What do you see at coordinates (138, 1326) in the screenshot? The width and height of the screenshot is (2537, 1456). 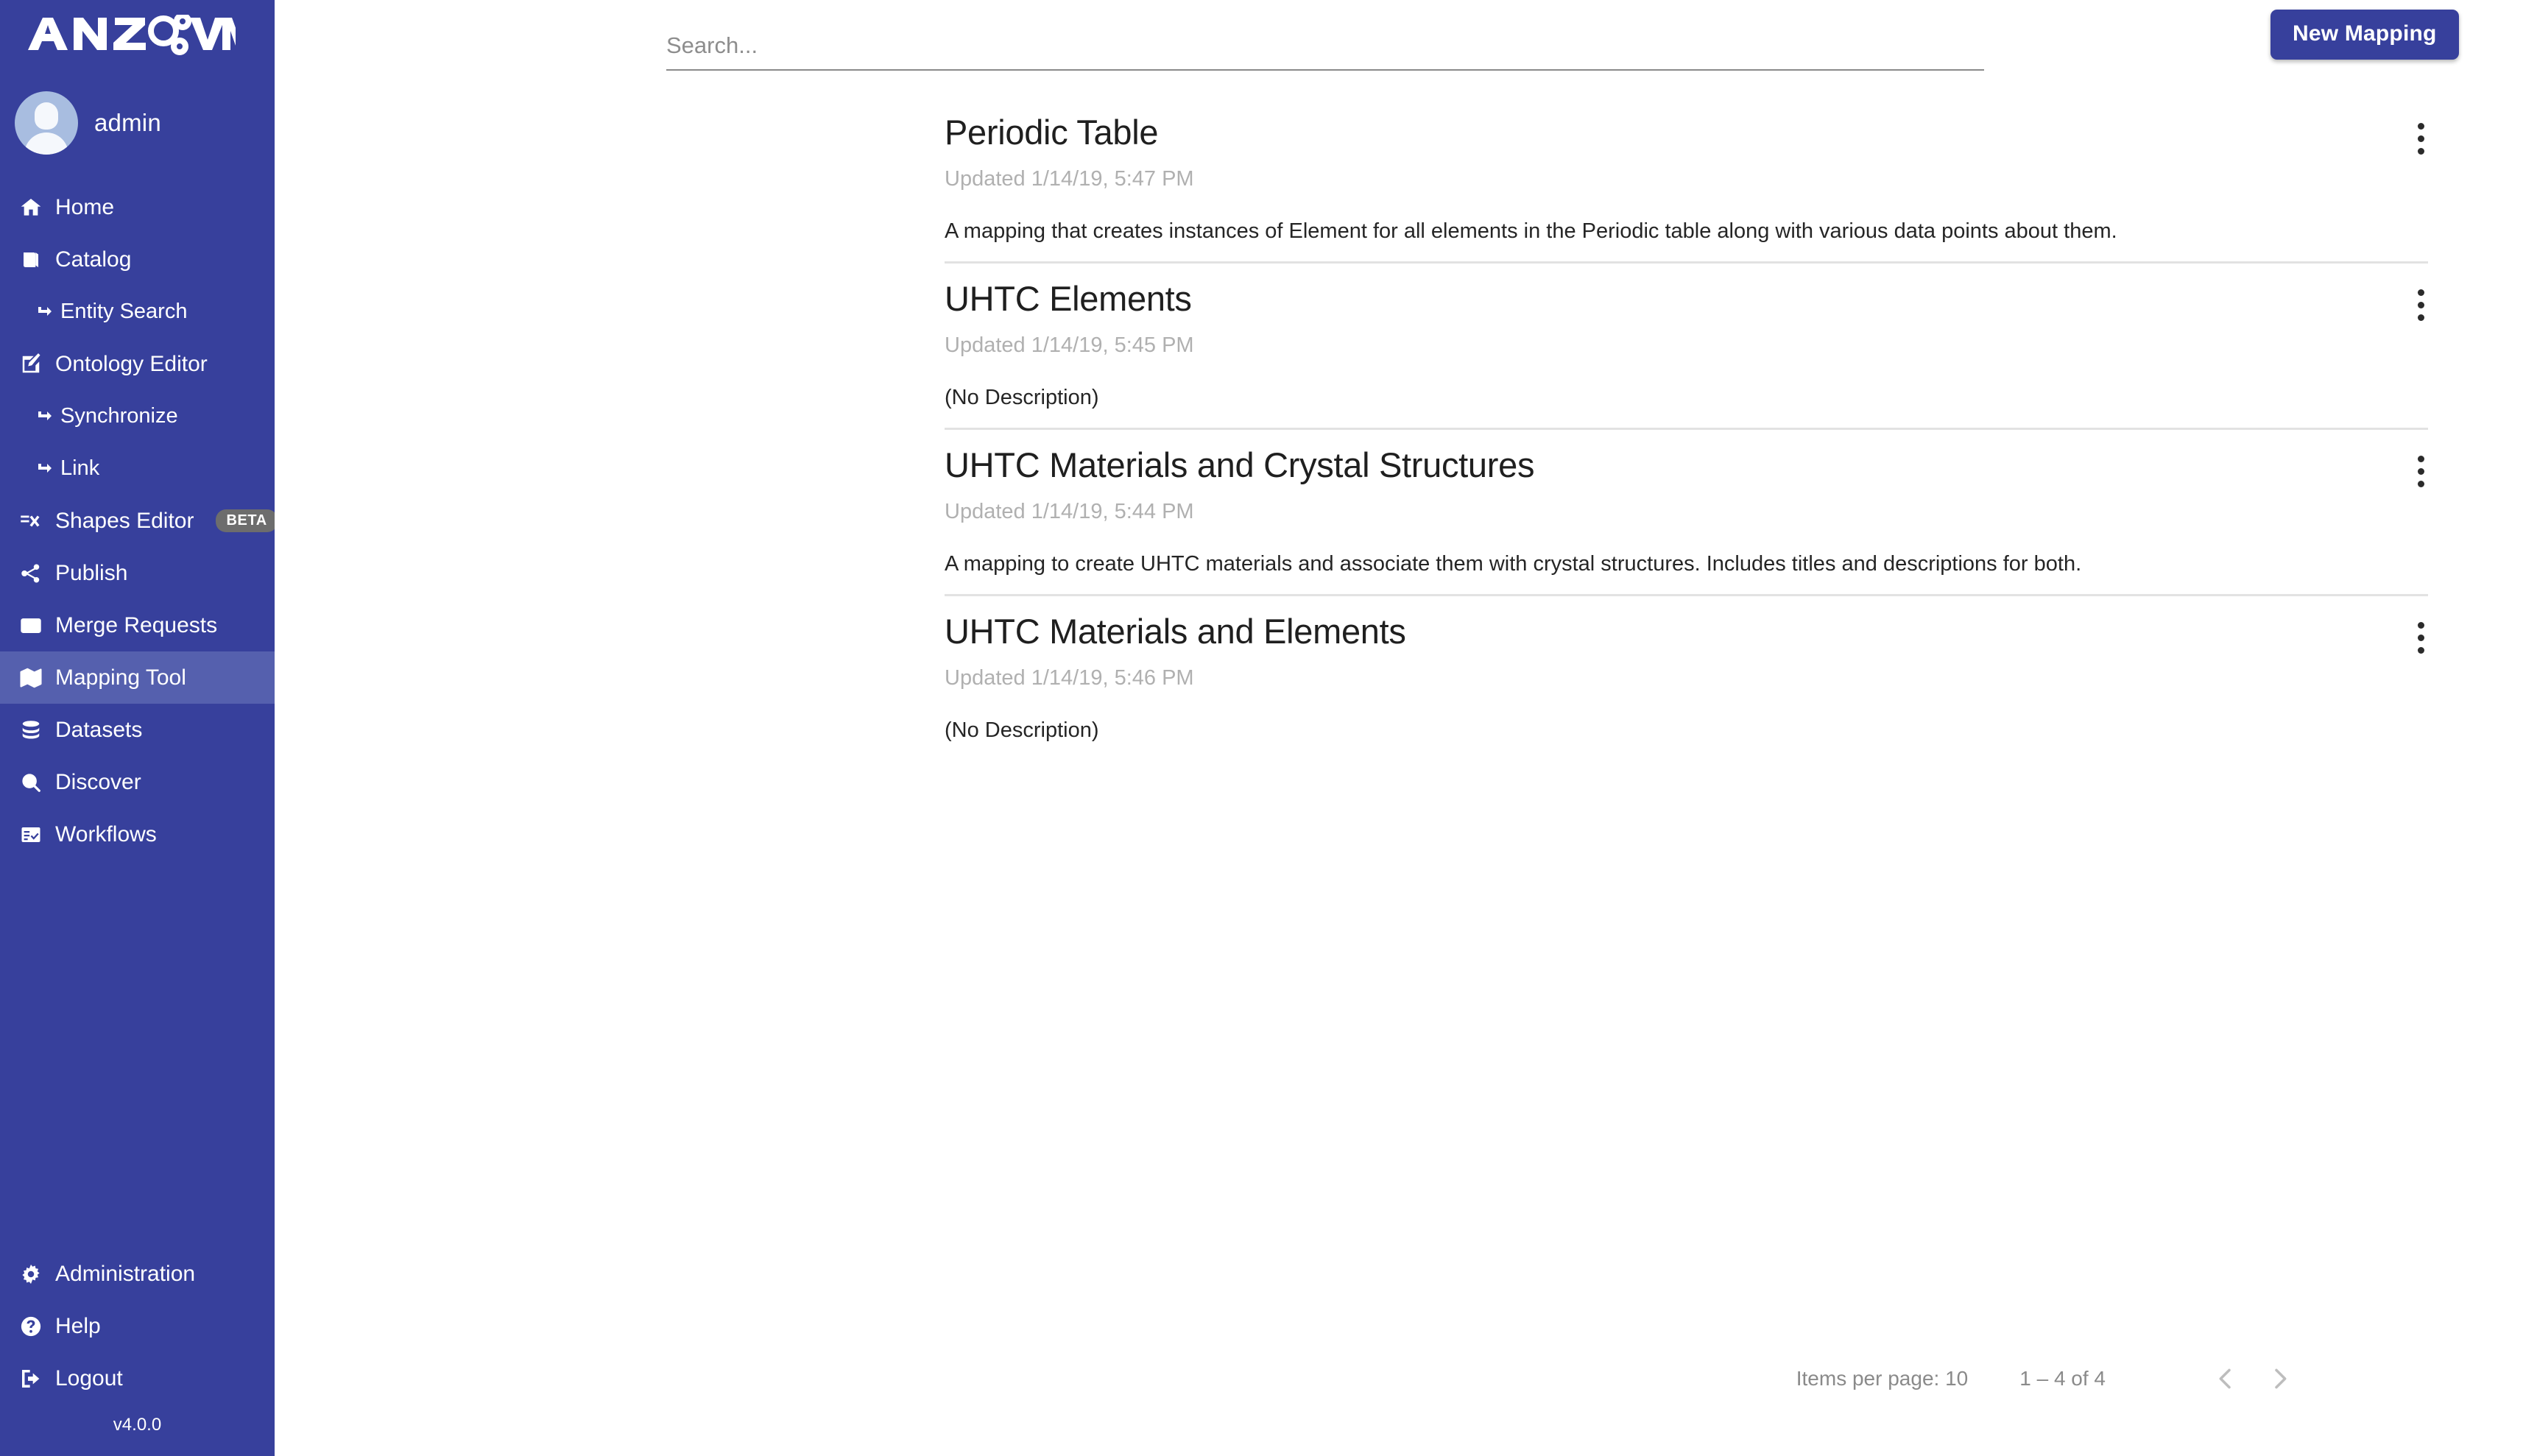 I see `sidebar-item-help: Help` at bounding box center [138, 1326].